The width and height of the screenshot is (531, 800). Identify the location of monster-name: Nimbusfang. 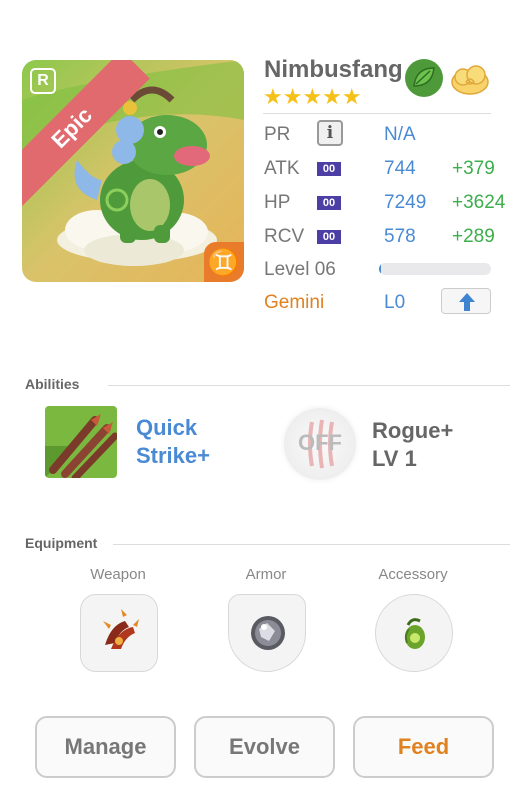
(333, 69).